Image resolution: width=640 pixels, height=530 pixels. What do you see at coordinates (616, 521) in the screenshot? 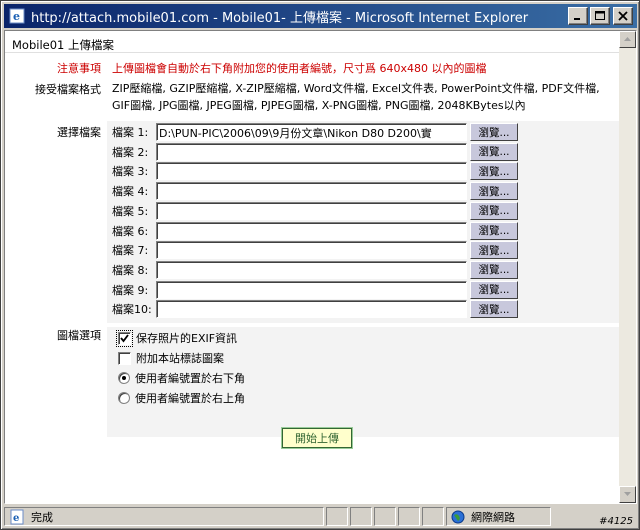
I see `watermark-text: #4125` at bounding box center [616, 521].